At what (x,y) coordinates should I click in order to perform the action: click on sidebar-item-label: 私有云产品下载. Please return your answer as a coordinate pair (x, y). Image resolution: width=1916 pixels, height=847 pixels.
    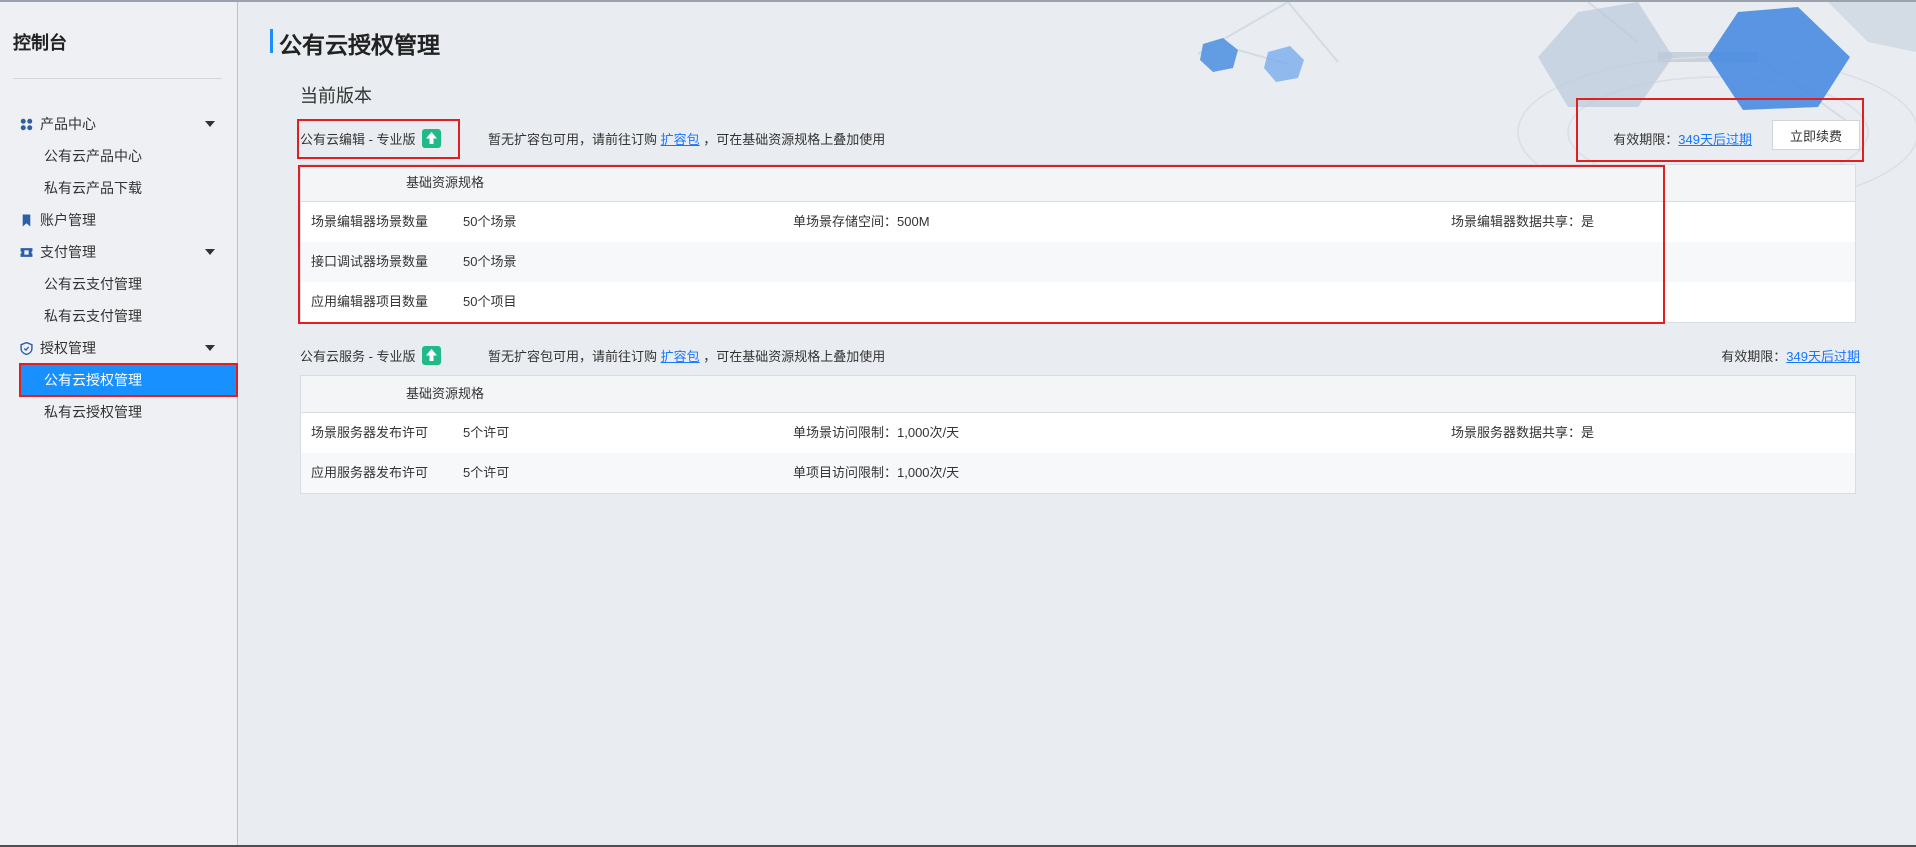
    Looking at the image, I should click on (93, 188).